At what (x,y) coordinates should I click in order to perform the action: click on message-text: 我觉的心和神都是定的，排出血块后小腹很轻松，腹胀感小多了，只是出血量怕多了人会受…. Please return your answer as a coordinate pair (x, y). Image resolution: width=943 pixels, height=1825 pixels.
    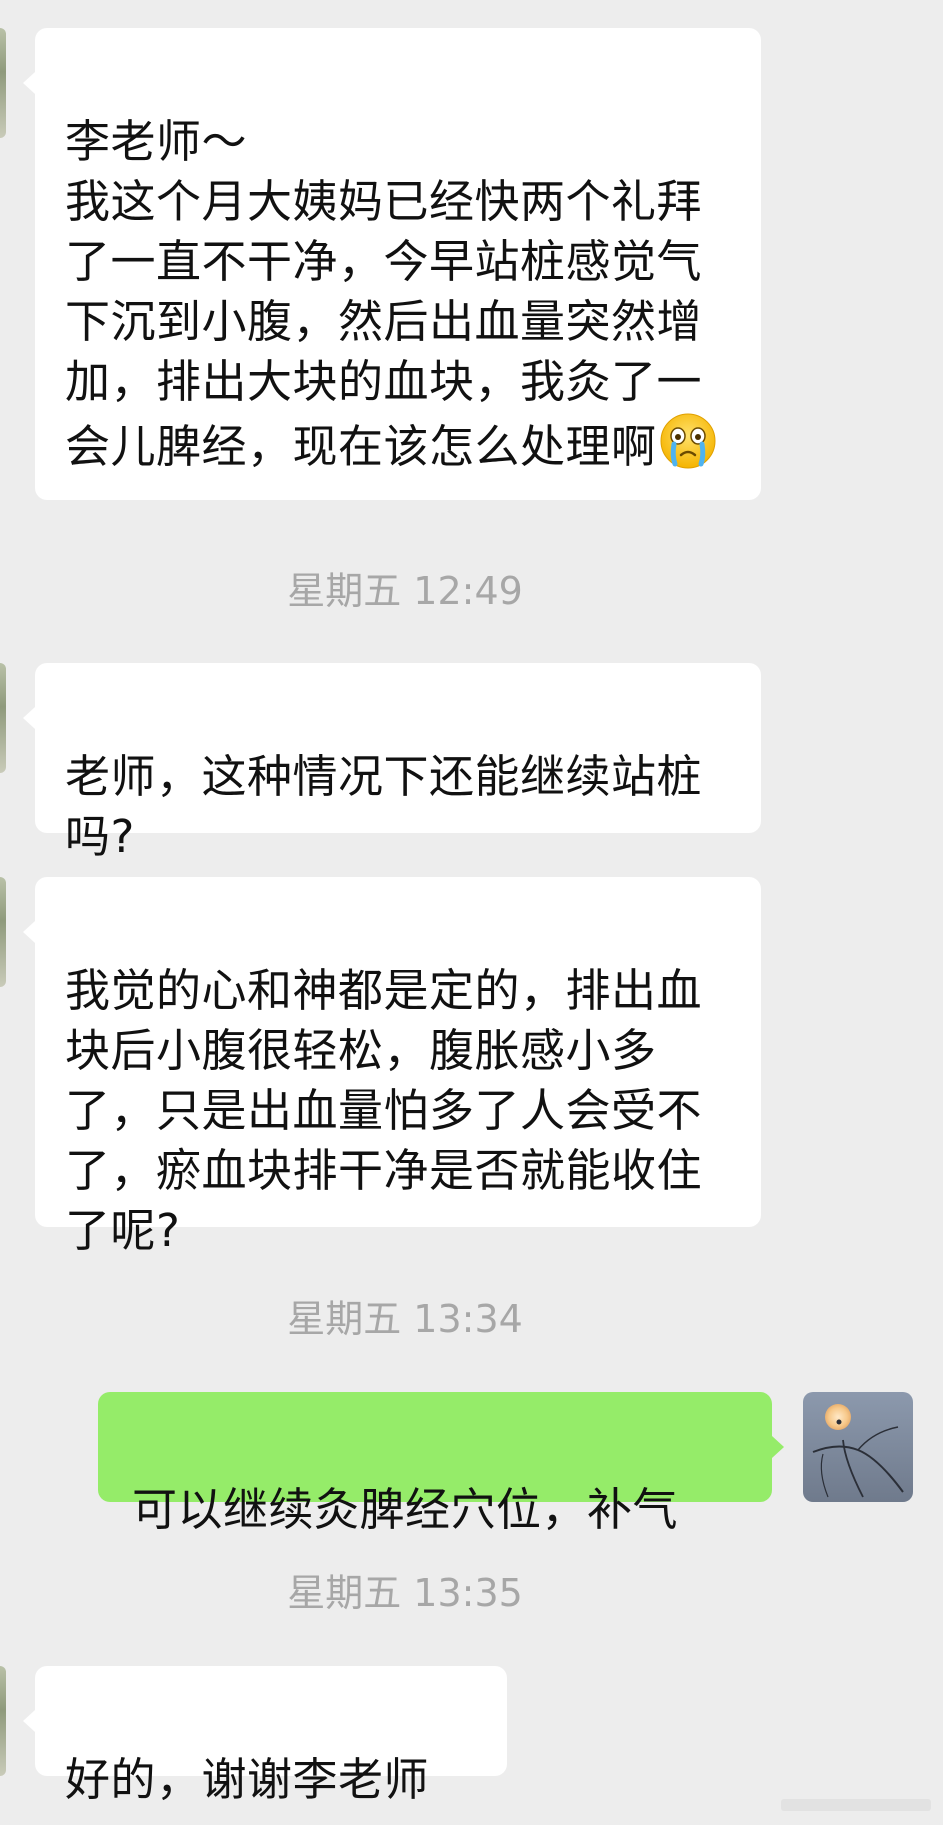
    Looking at the image, I should click on (384, 1110).